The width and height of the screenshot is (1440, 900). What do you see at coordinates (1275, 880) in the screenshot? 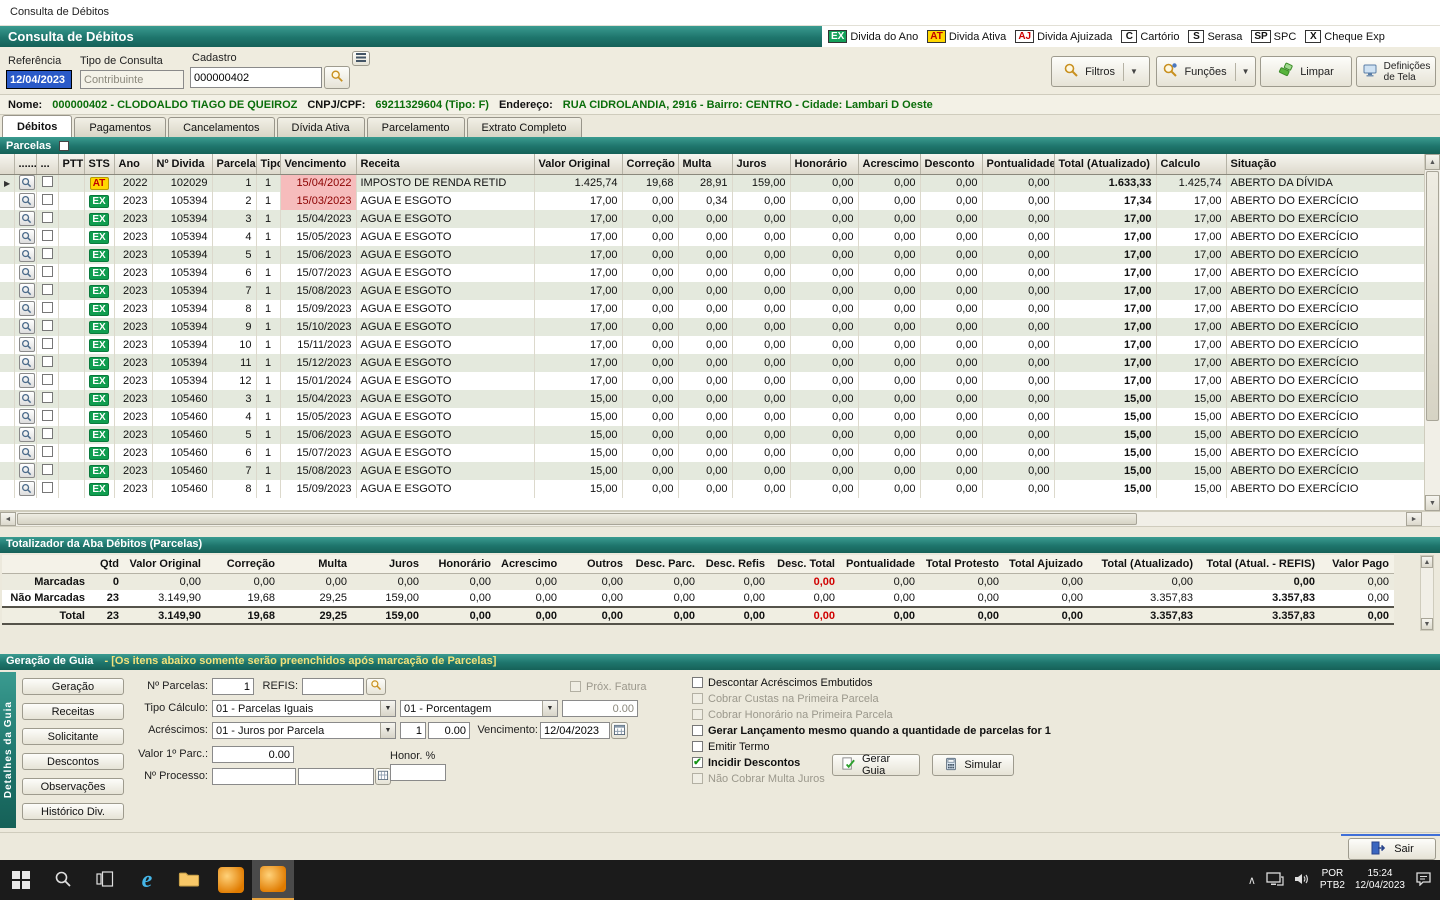
I see `network-icon` at bounding box center [1275, 880].